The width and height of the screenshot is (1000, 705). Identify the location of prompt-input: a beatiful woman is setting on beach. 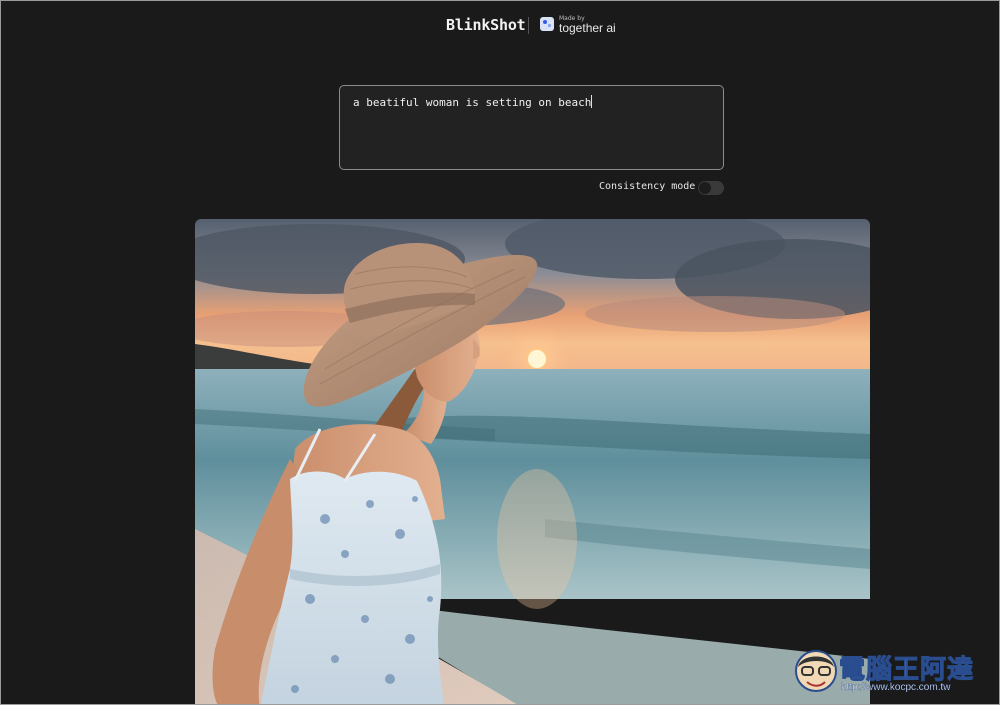
(531, 127).